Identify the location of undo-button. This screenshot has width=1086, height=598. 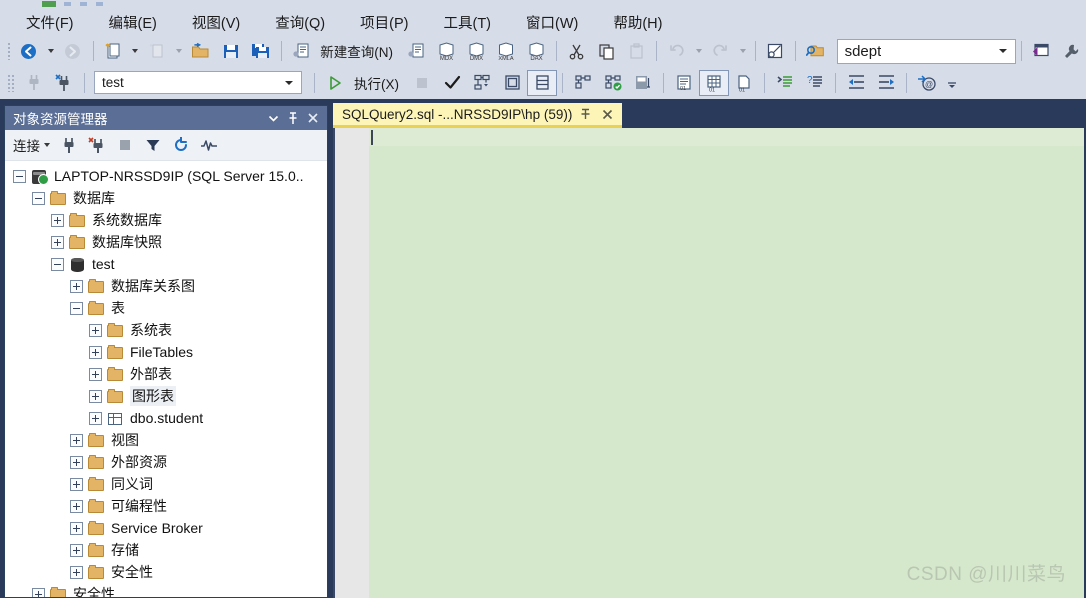
(677, 51).